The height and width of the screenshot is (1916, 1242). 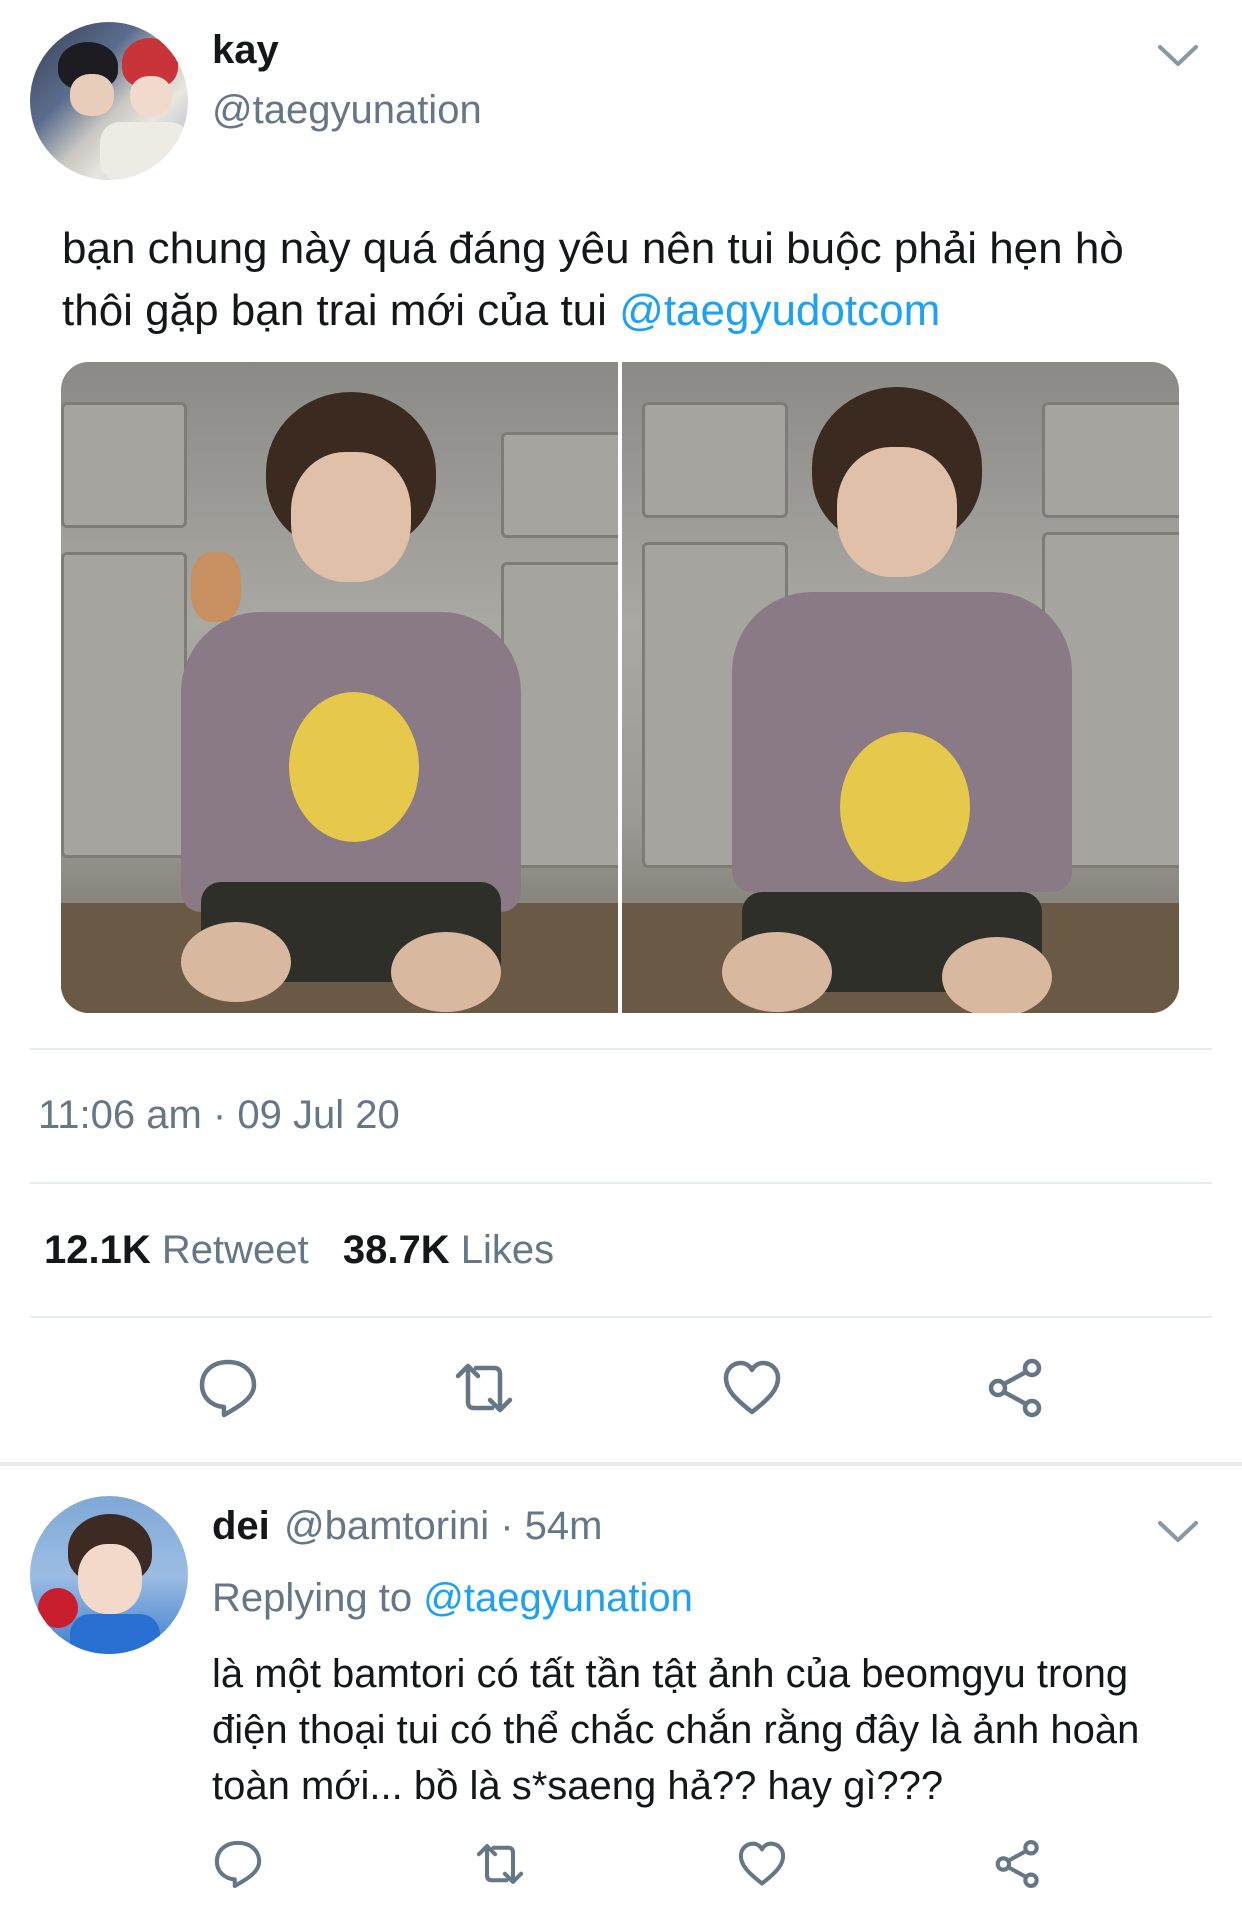 I want to click on replying-prefix: Replying to, so click(x=318, y=1598).